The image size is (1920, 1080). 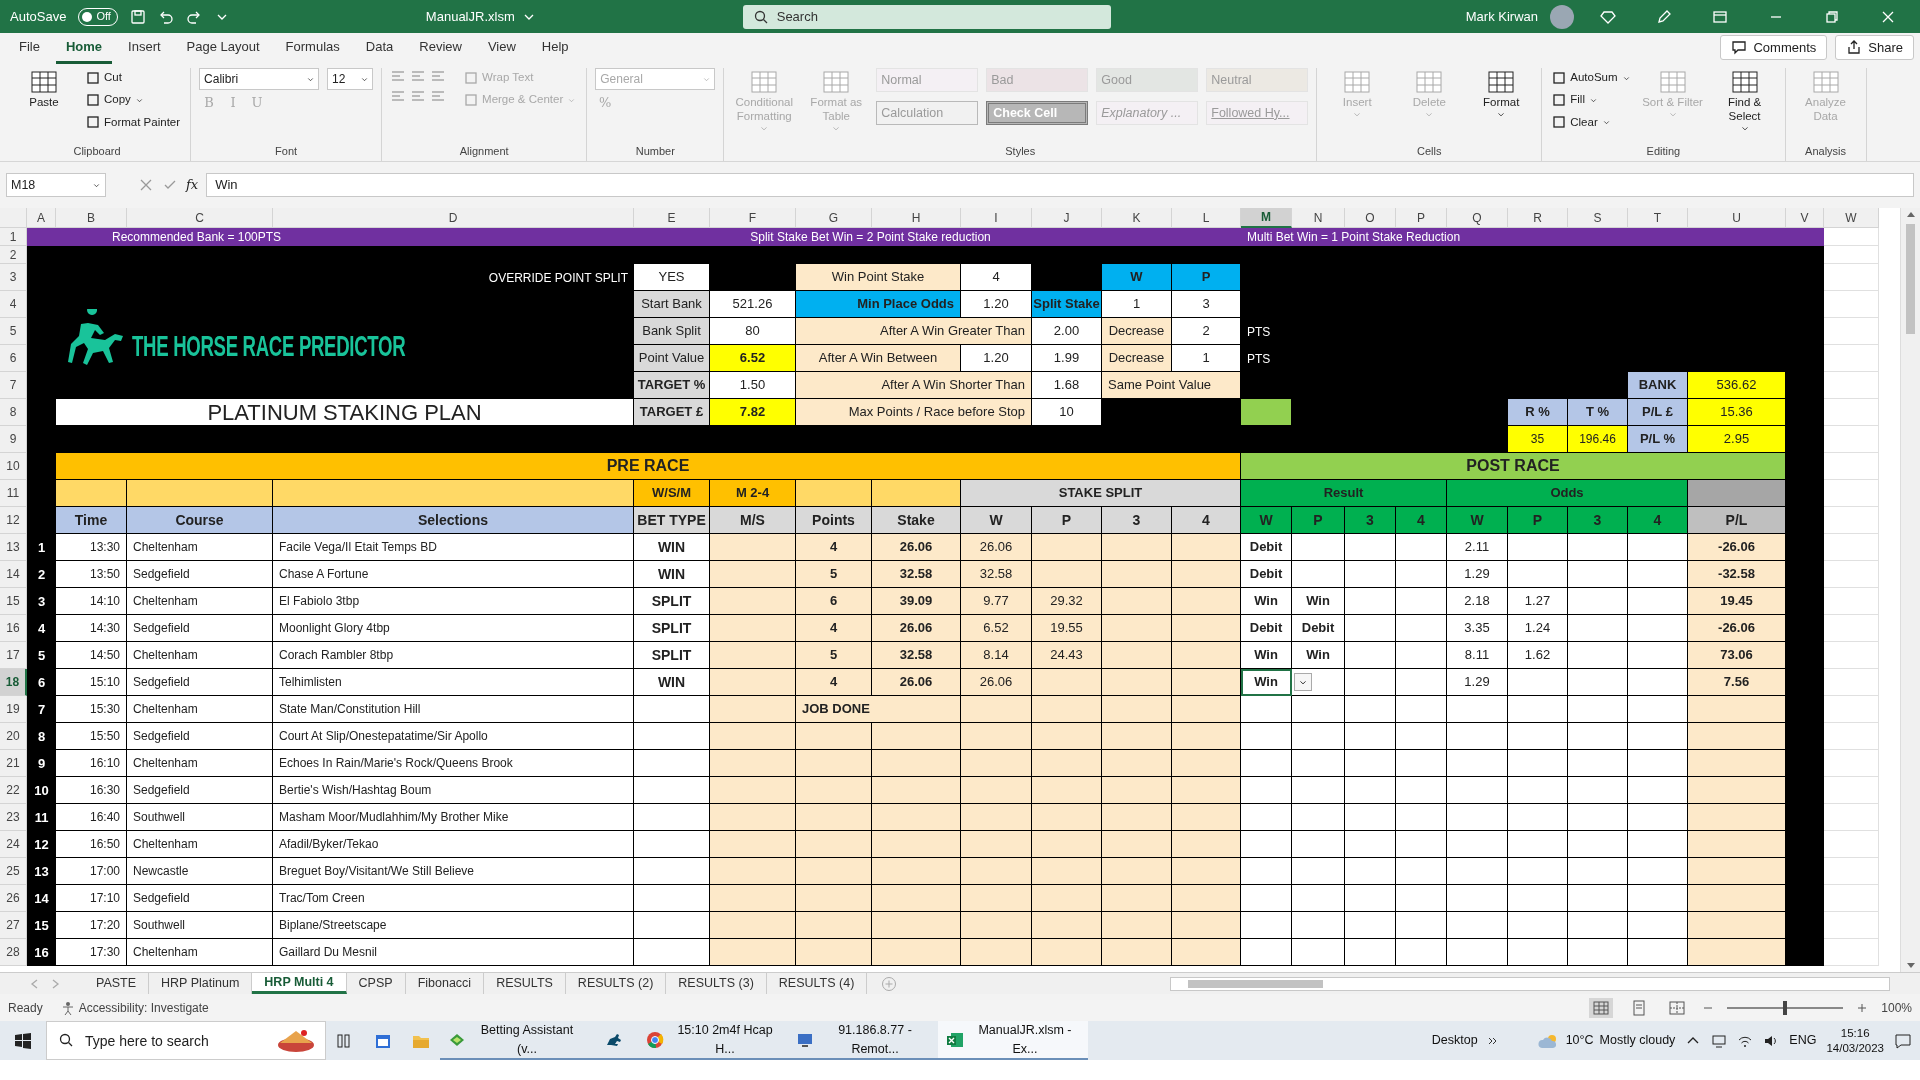 What do you see at coordinates (1896, 1007) in the screenshot?
I see `zoom-level: 100%` at bounding box center [1896, 1007].